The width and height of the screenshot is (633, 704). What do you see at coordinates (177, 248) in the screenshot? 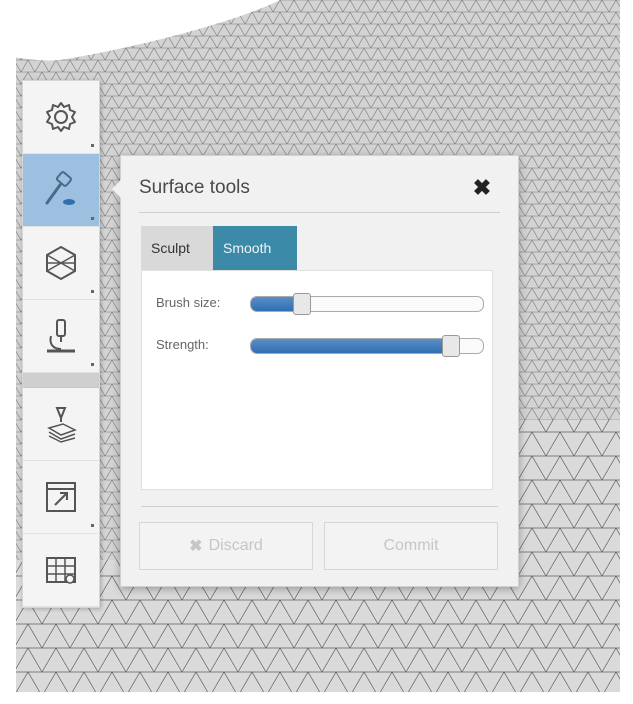
I see `tab-sculpt: Sculpt` at bounding box center [177, 248].